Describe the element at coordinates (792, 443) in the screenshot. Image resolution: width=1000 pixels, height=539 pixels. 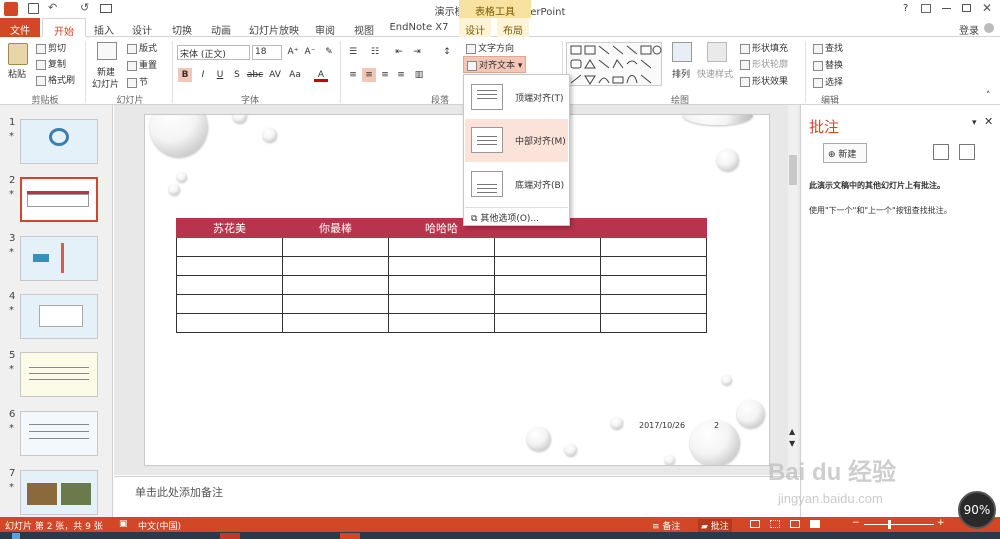
I see `next-slide-icon: ▼` at that location.